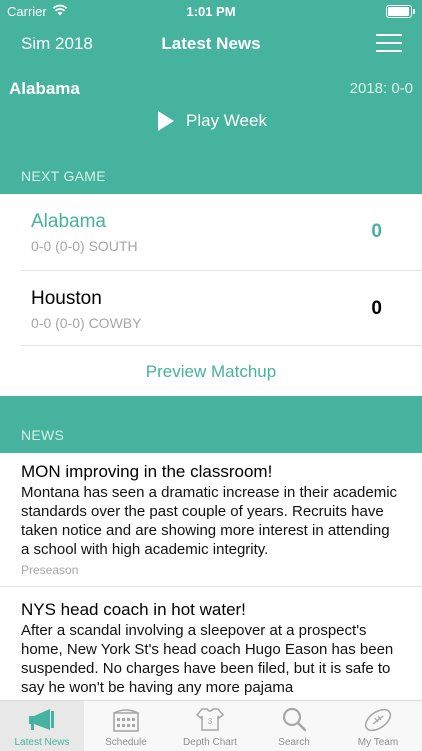  What do you see at coordinates (376, 308) in the screenshot?
I see `away-team-score: 0` at bounding box center [376, 308].